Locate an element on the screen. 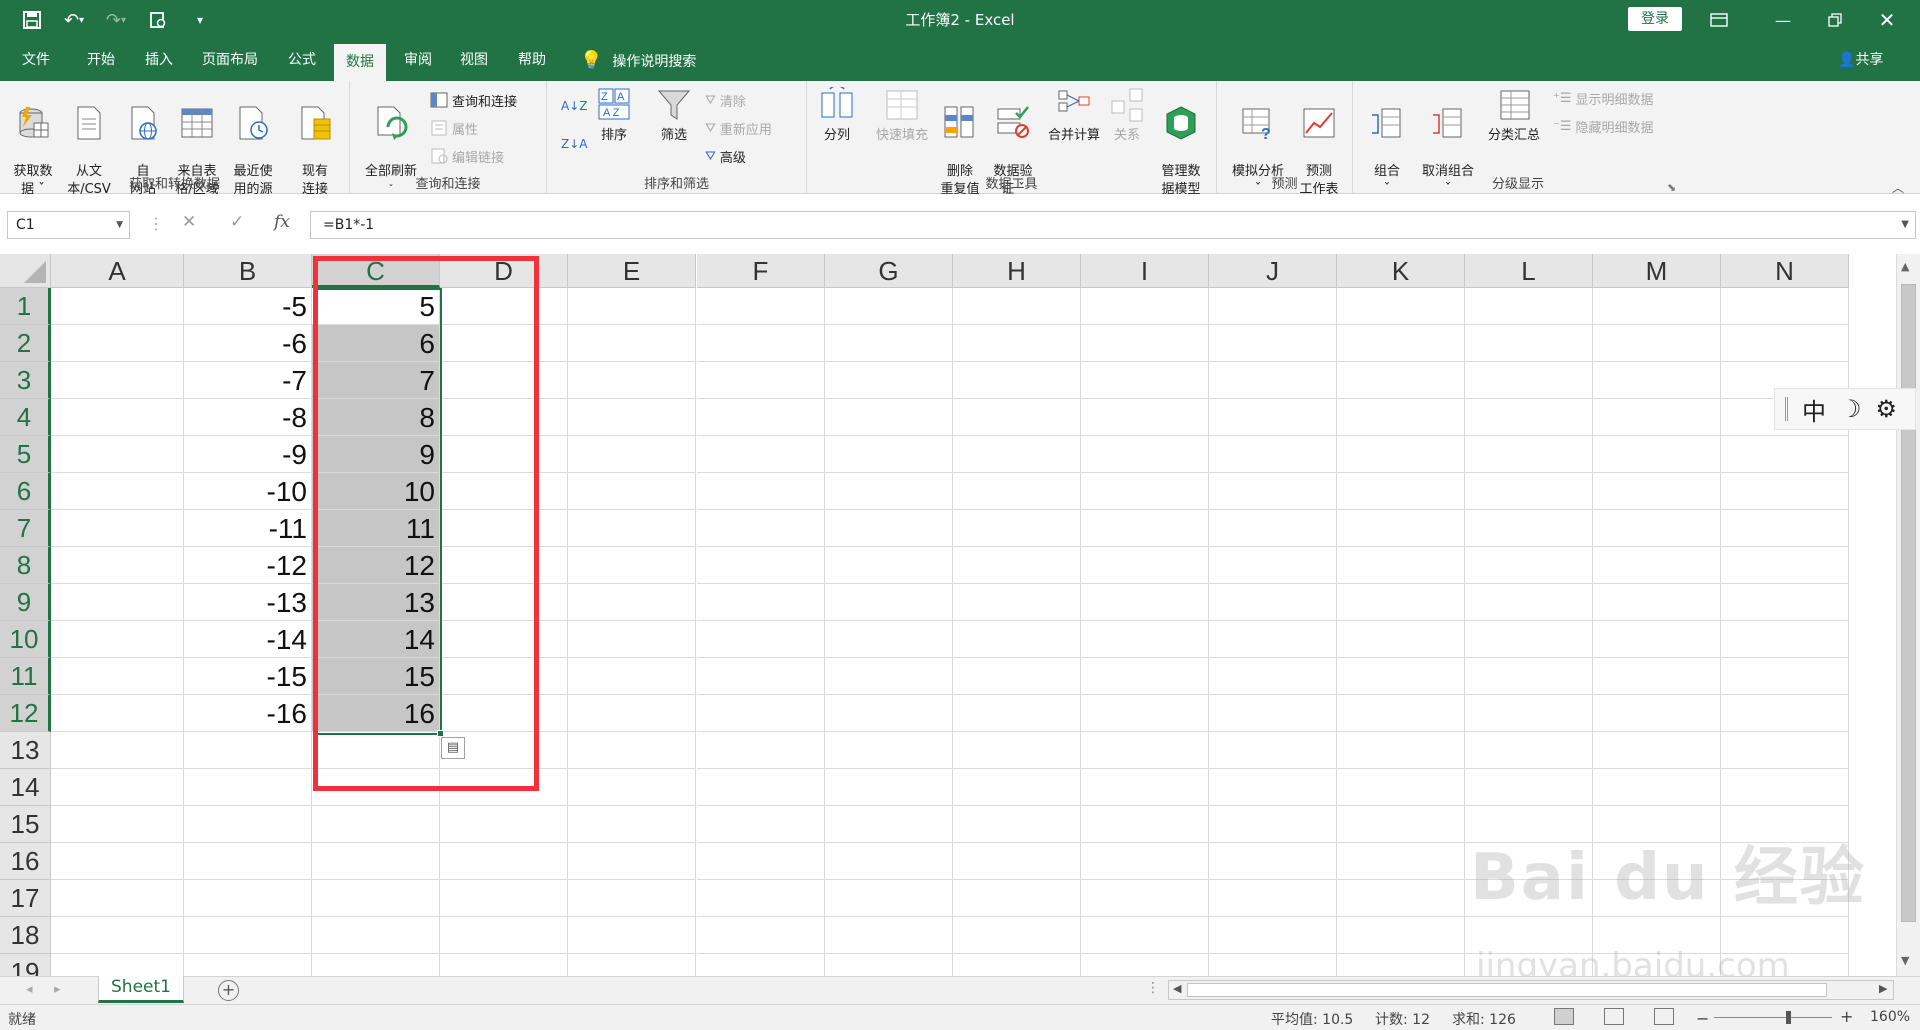 Image resolution: width=1920 pixels, height=1030 pixels. row-header-9: 9 is located at coordinates (25, 602).